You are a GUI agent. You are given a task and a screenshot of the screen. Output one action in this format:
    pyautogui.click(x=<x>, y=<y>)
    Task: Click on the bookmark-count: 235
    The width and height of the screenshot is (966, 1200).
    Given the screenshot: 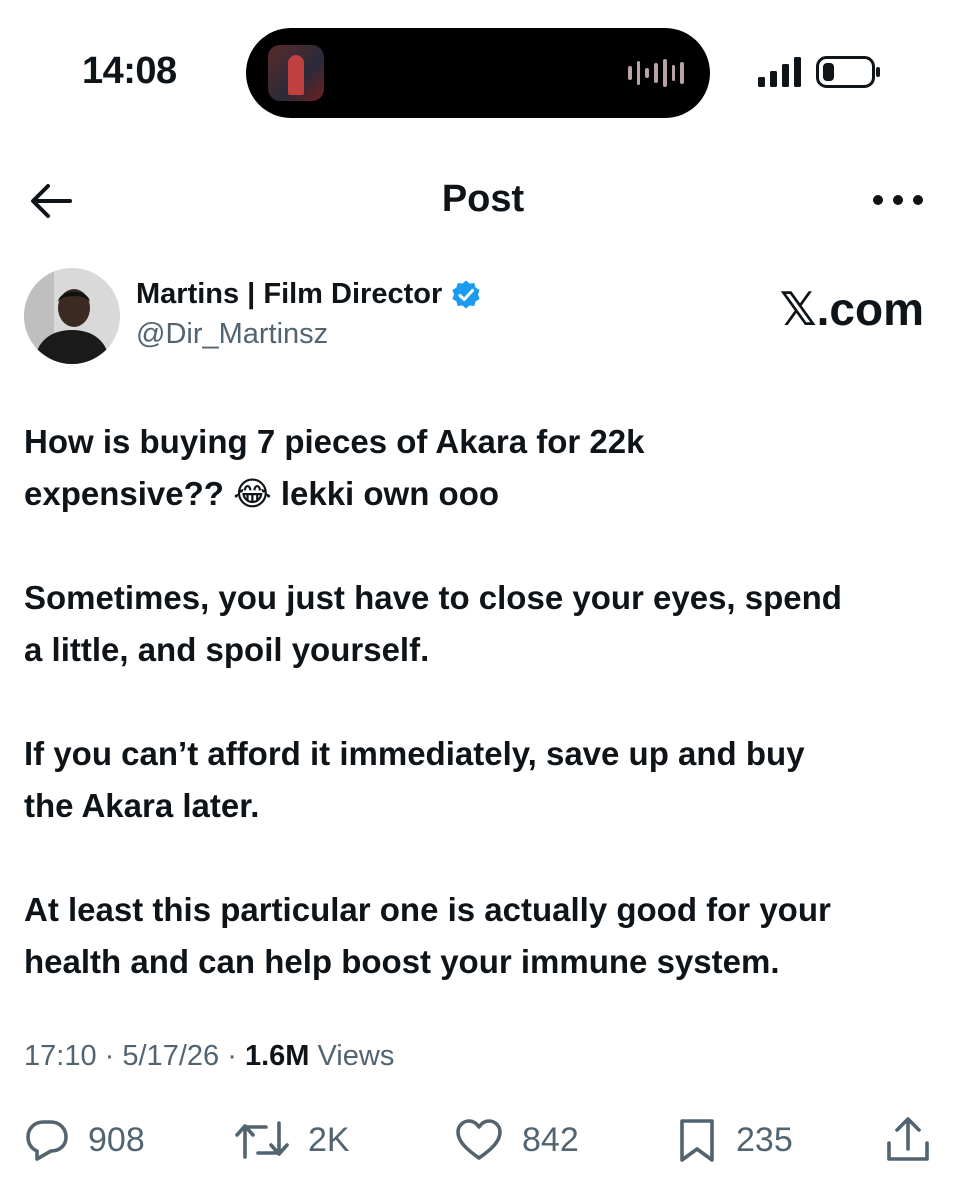 What is the action you would take?
    pyautogui.click(x=764, y=1139)
    